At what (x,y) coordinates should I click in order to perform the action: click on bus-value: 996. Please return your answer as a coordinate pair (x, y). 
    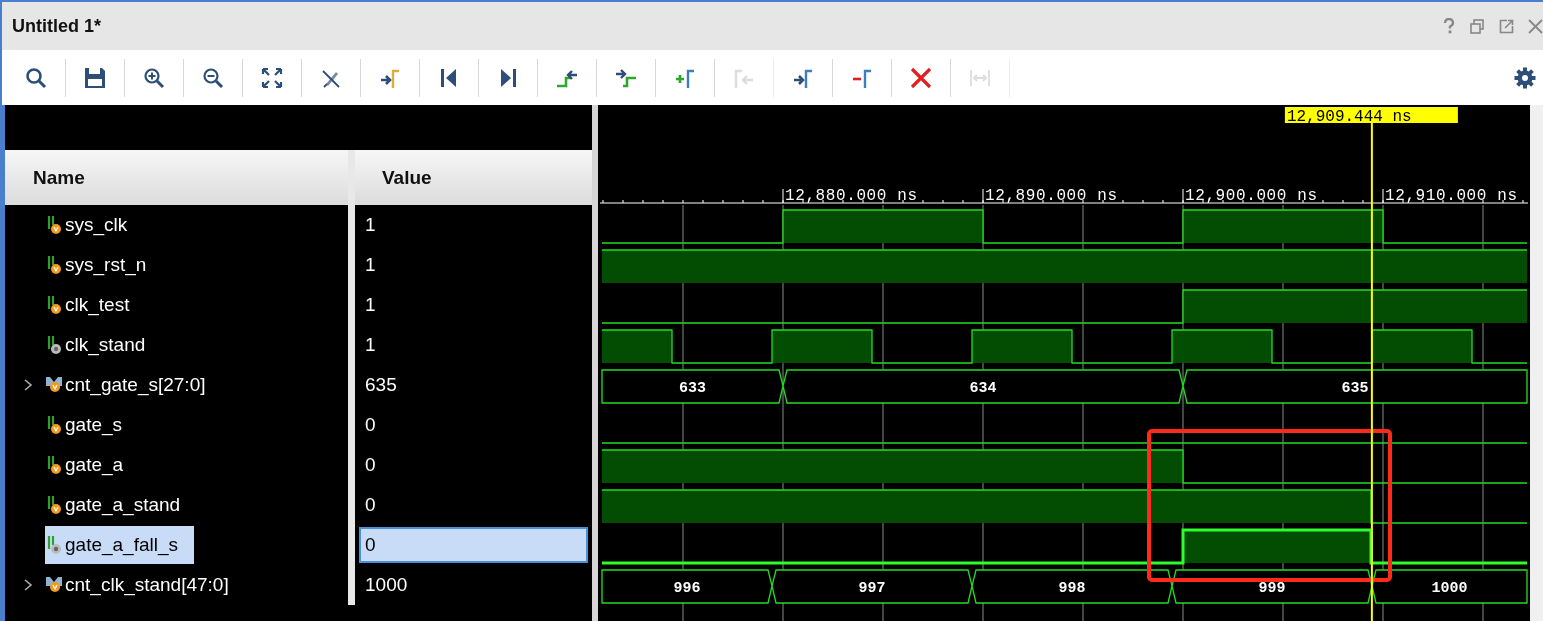
    Looking at the image, I should click on (687, 588).